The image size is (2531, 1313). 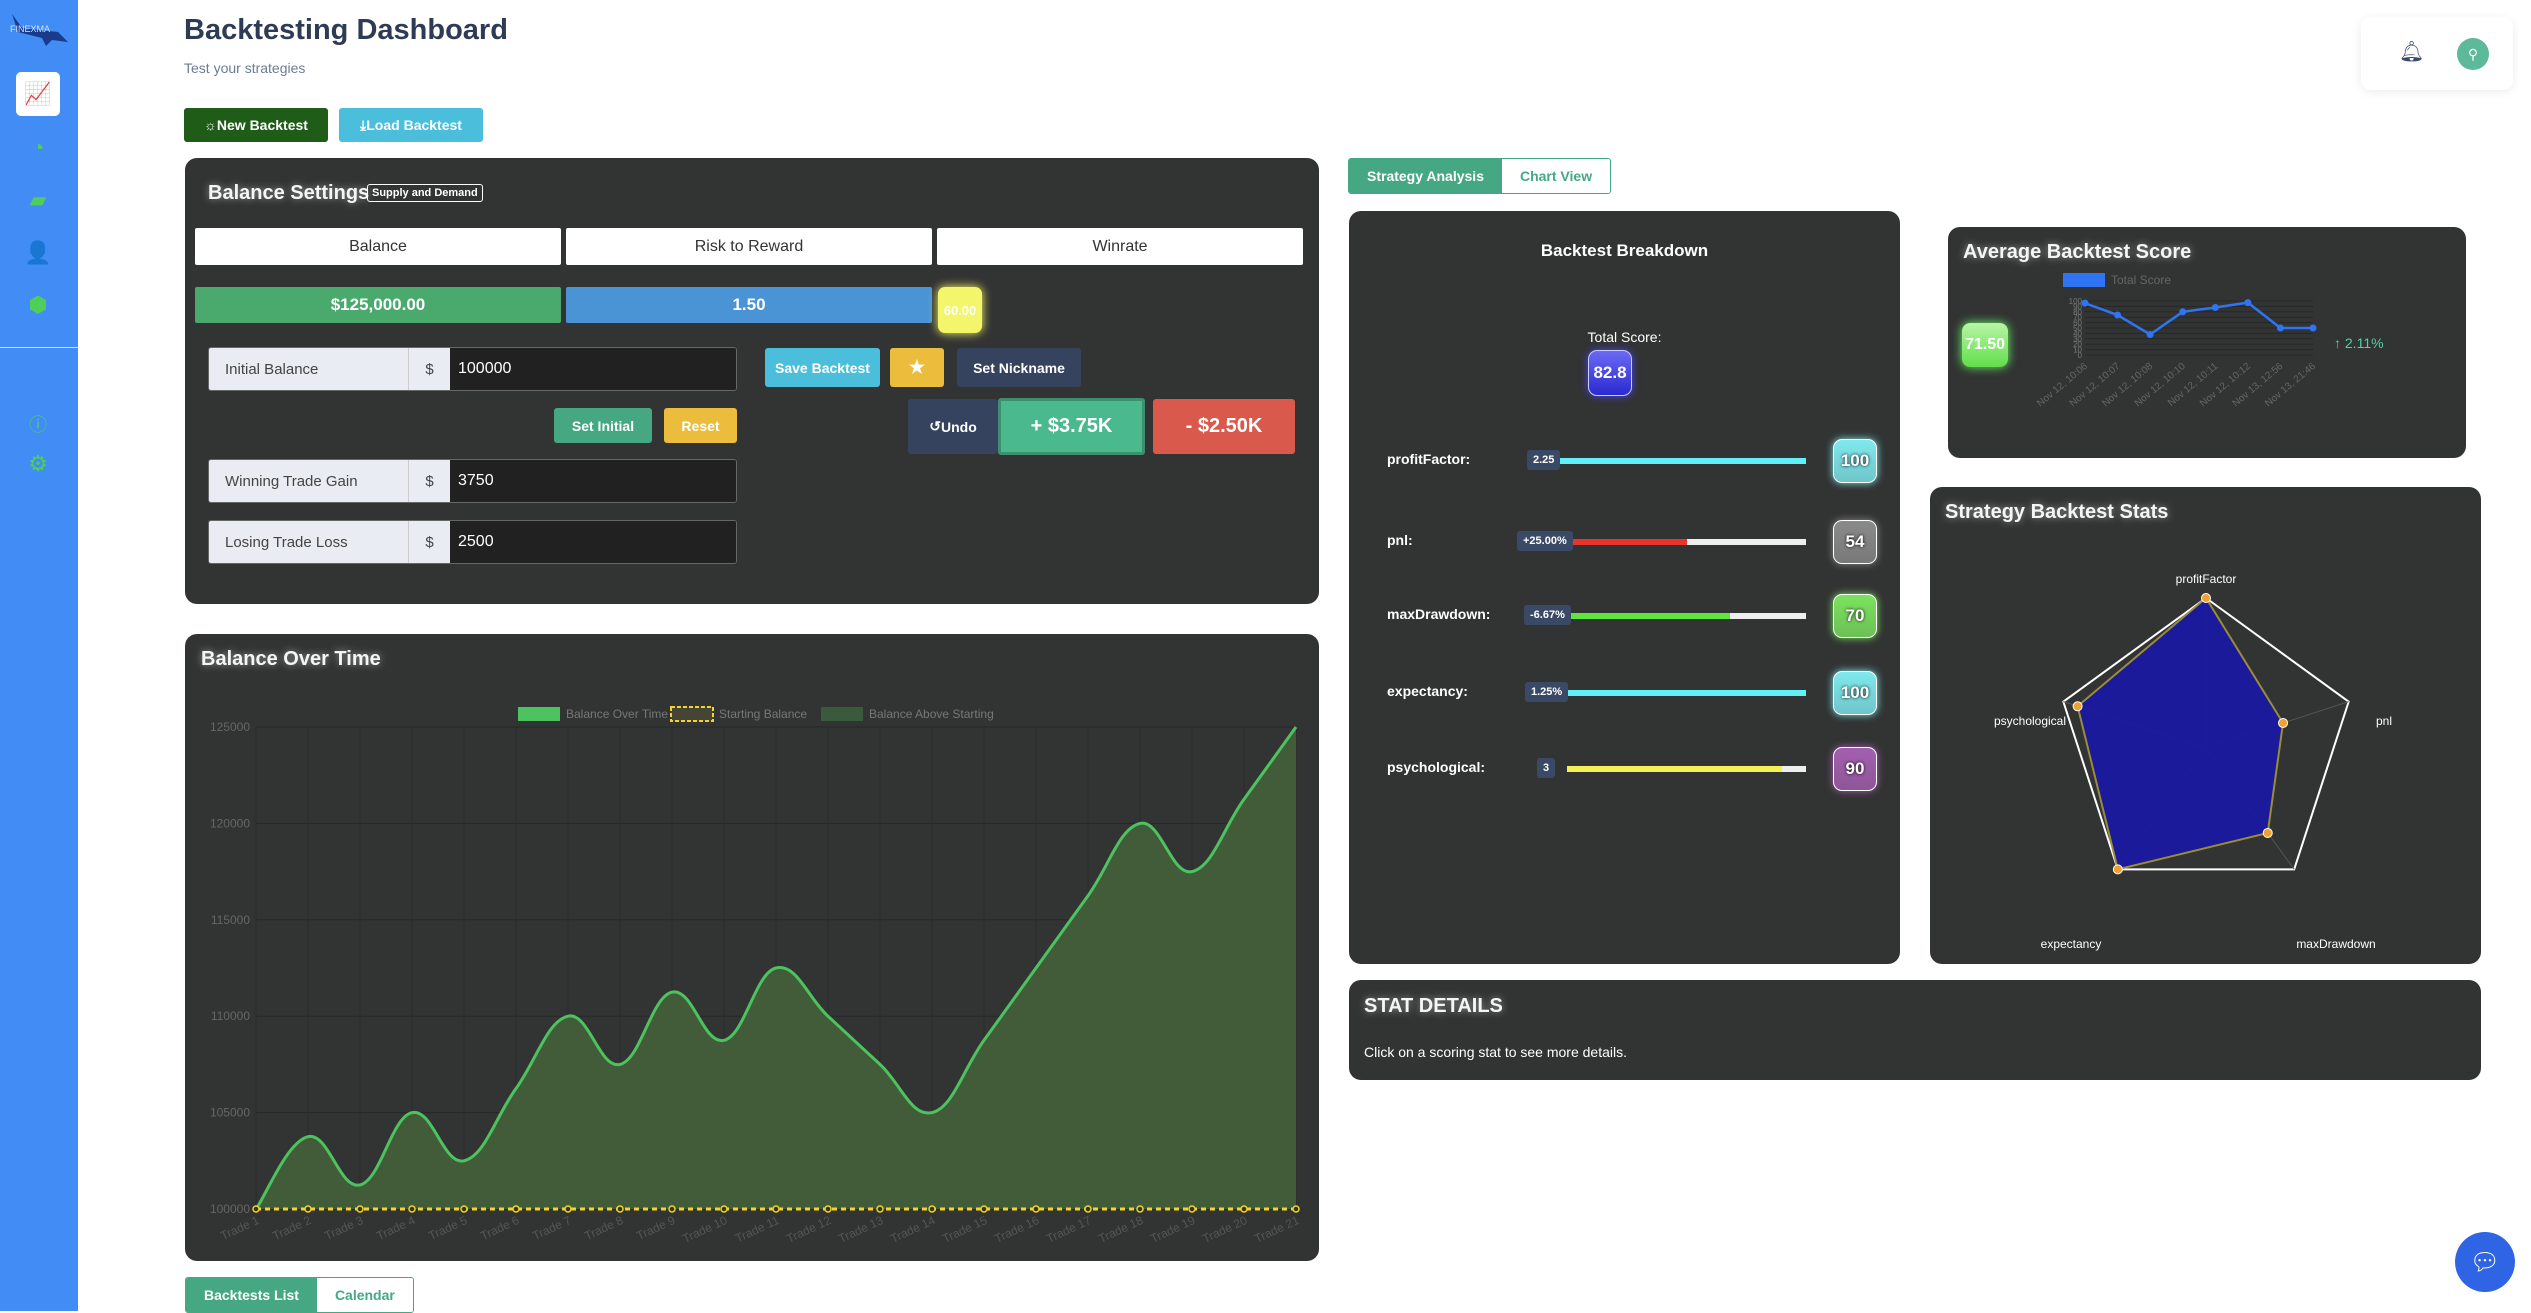 I want to click on stat-progress-bar, so click(x=1686, y=769).